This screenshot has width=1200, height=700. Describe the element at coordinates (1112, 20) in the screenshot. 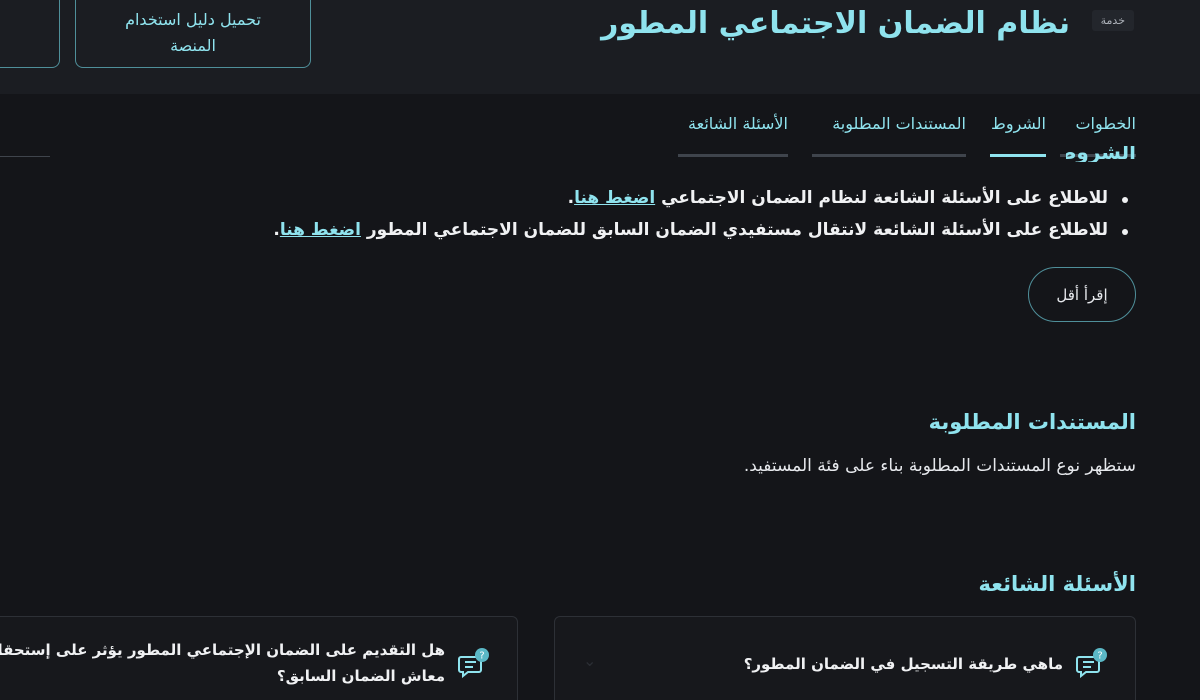

I see `service-badge: خدمة` at that location.